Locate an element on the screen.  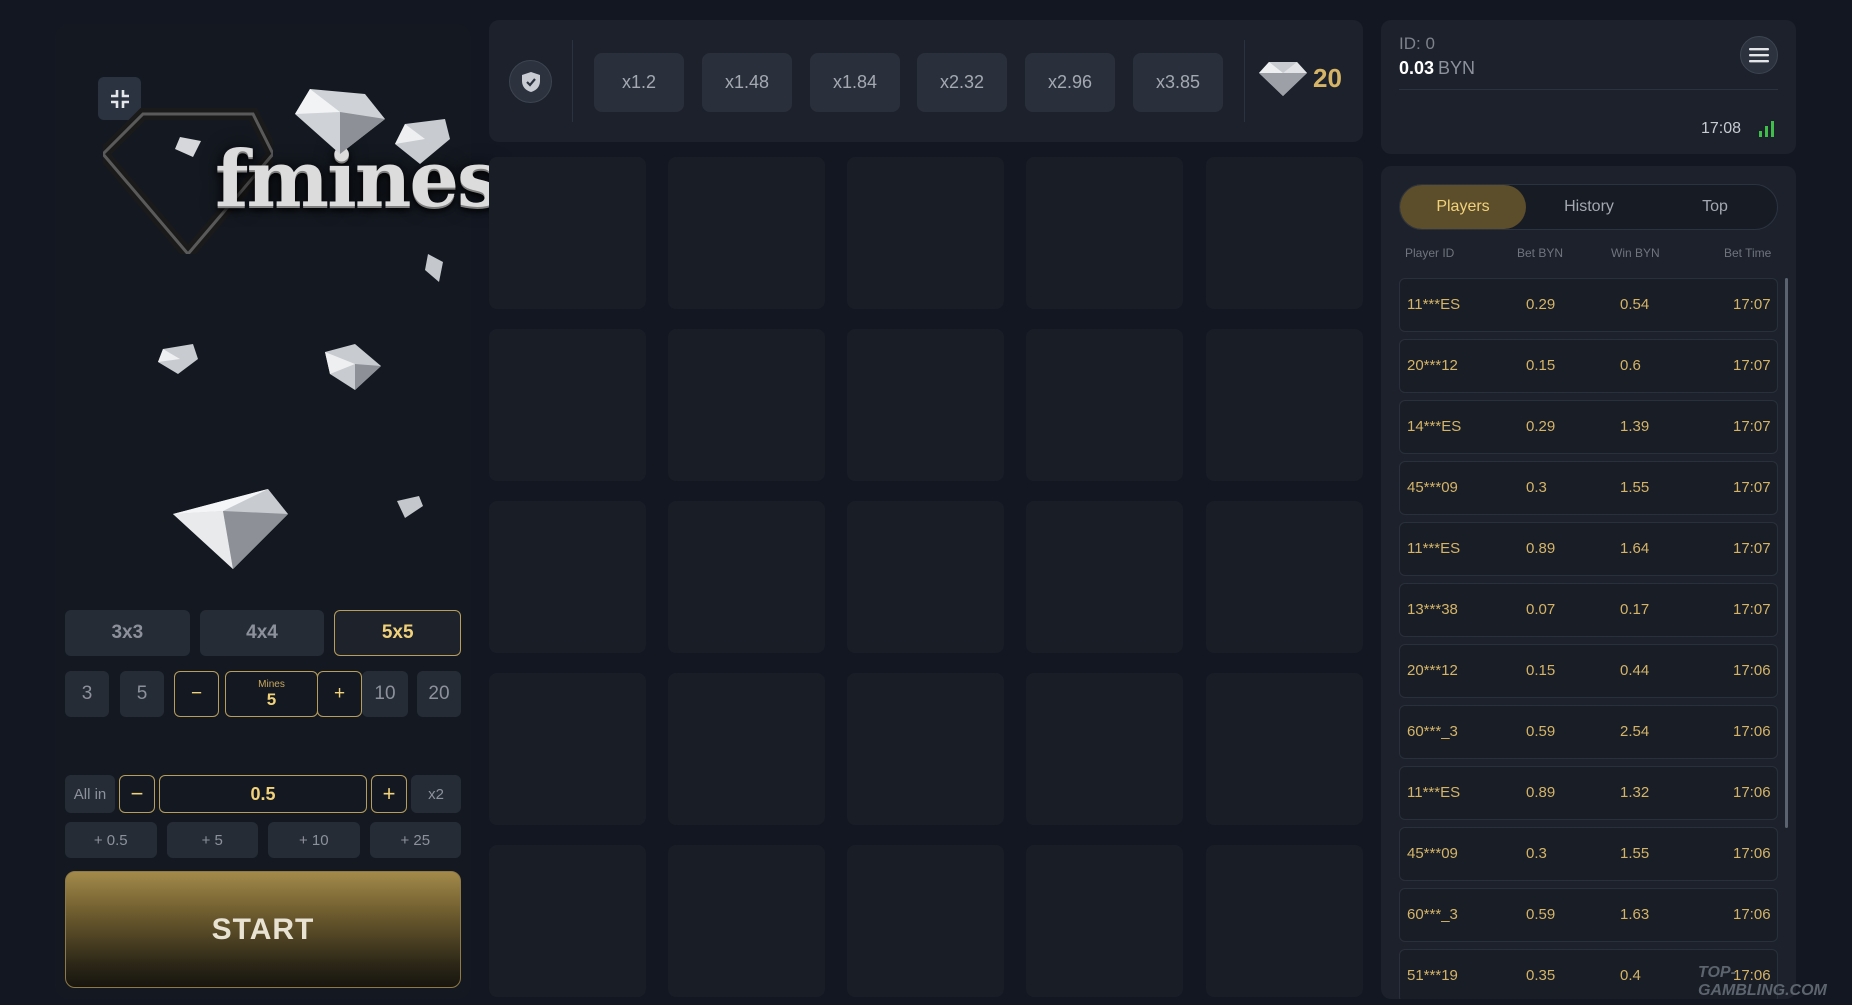
add-5-button: + 5 is located at coordinates (212, 840).